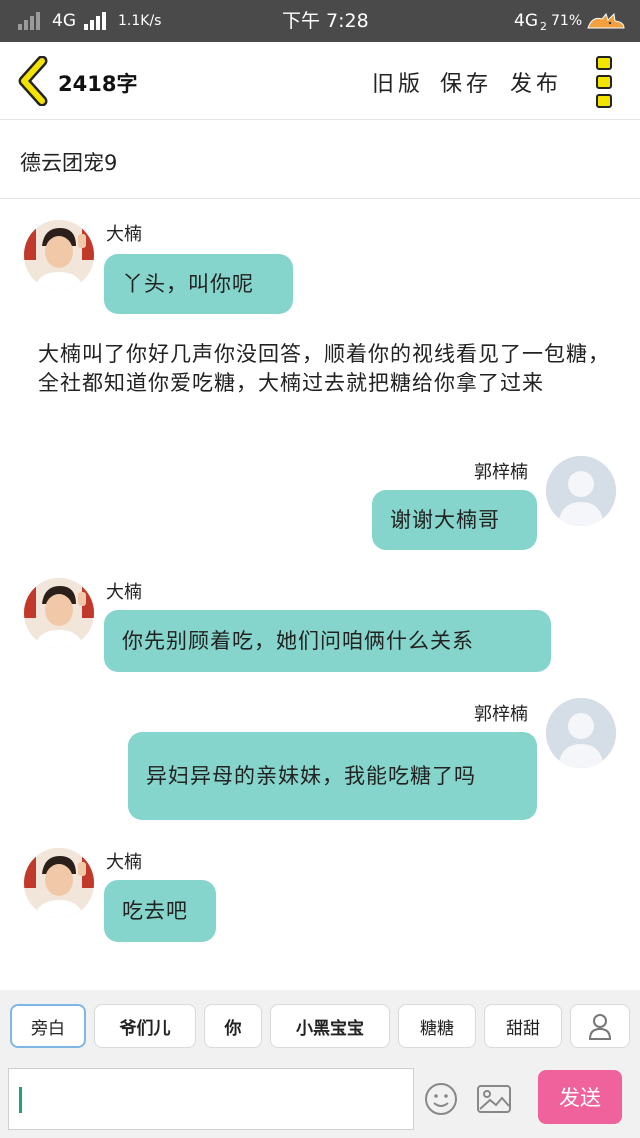 The height and width of the screenshot is (1138, 640). I want to click on composer-bar: 发送, so click(320, 1102).